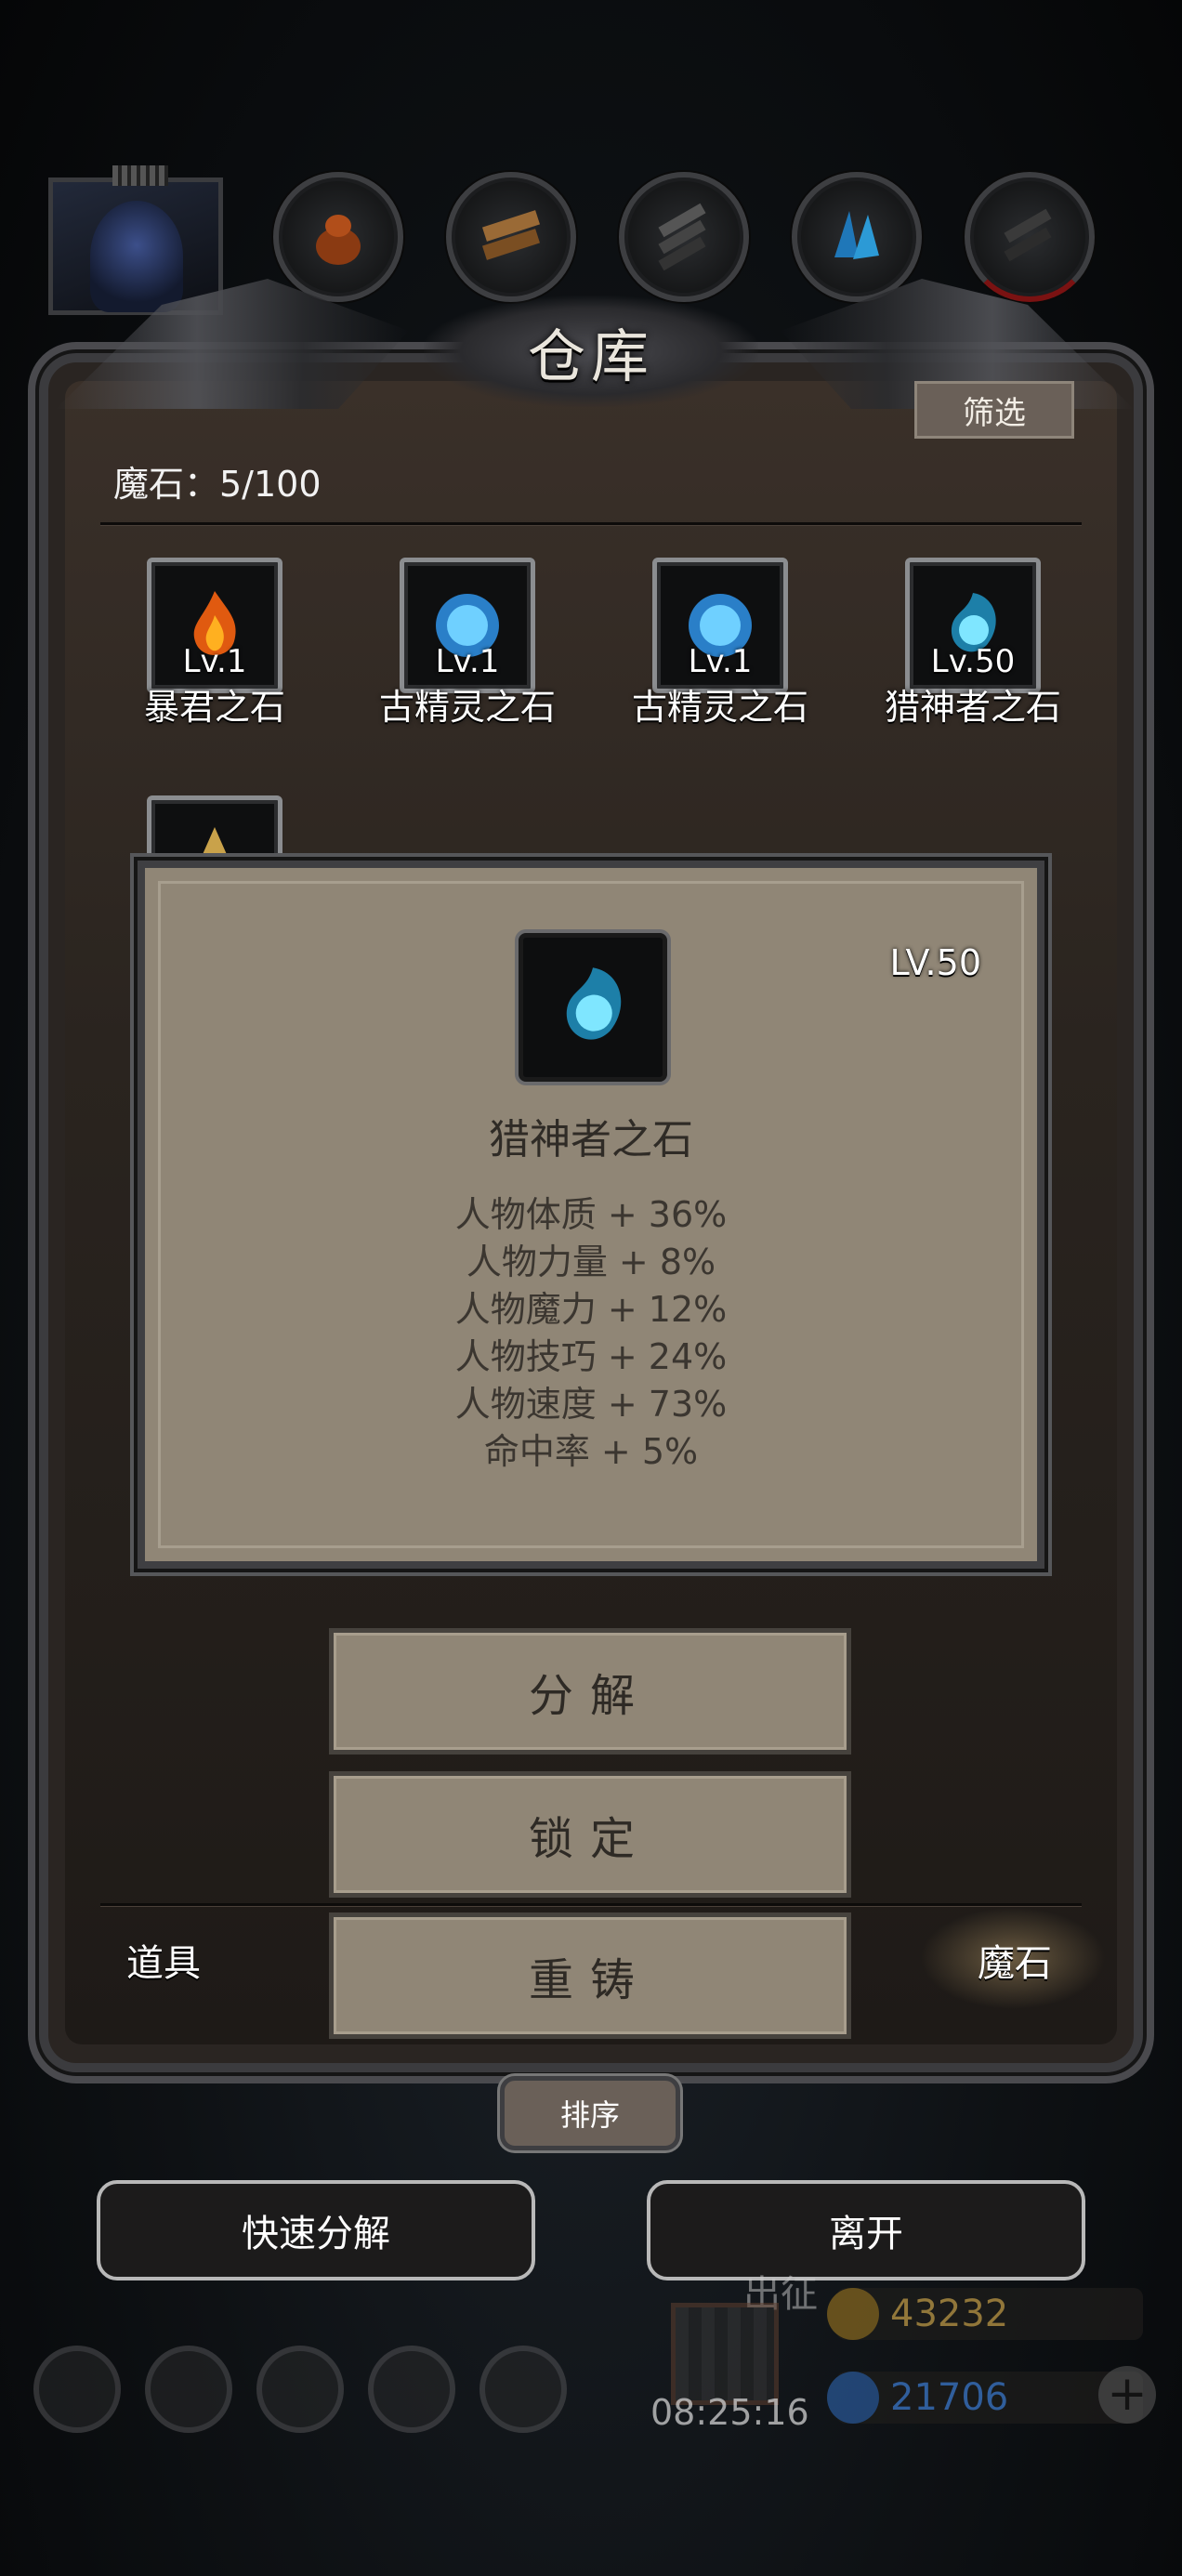 The height and width of the screenshot is (2576, 1182). I want to click on blue-crystal-icon, so click(856, 235).